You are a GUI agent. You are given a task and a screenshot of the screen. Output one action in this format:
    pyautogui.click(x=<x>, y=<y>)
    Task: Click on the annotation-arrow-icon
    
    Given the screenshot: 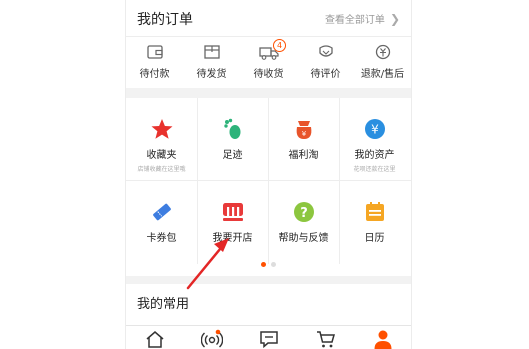 What is the action you would take?
    pyautogui.click(x=207, y=264)
    